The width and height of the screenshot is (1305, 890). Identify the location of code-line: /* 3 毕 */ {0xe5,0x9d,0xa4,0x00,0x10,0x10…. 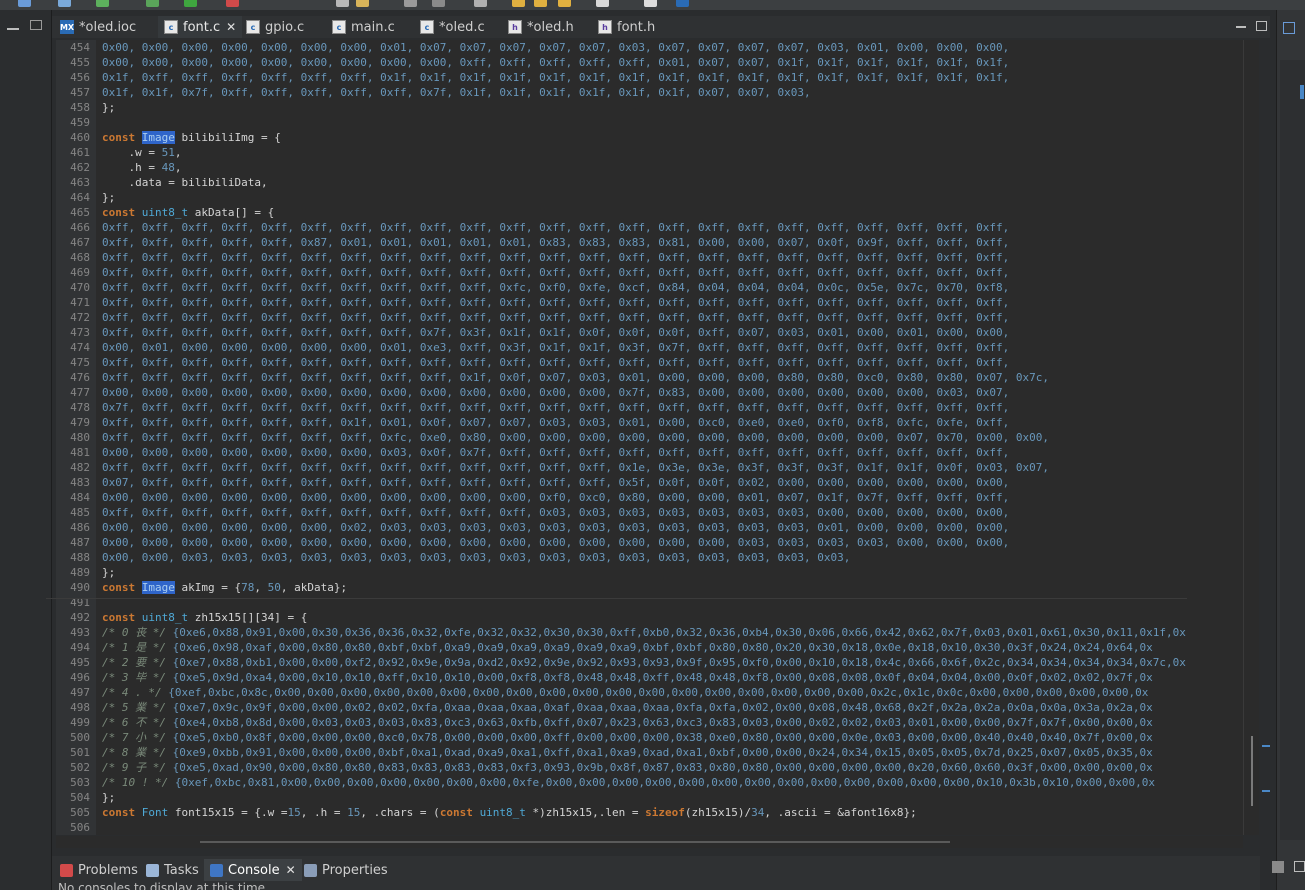
(627, 677).